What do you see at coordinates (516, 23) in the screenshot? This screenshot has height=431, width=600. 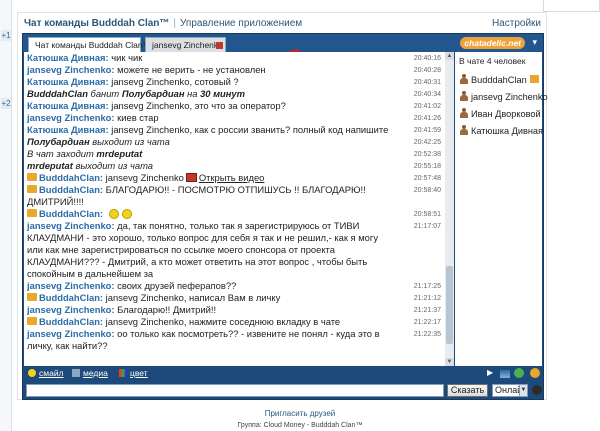 I see `settings-link: Настройки` at bounding box center [516, 23].